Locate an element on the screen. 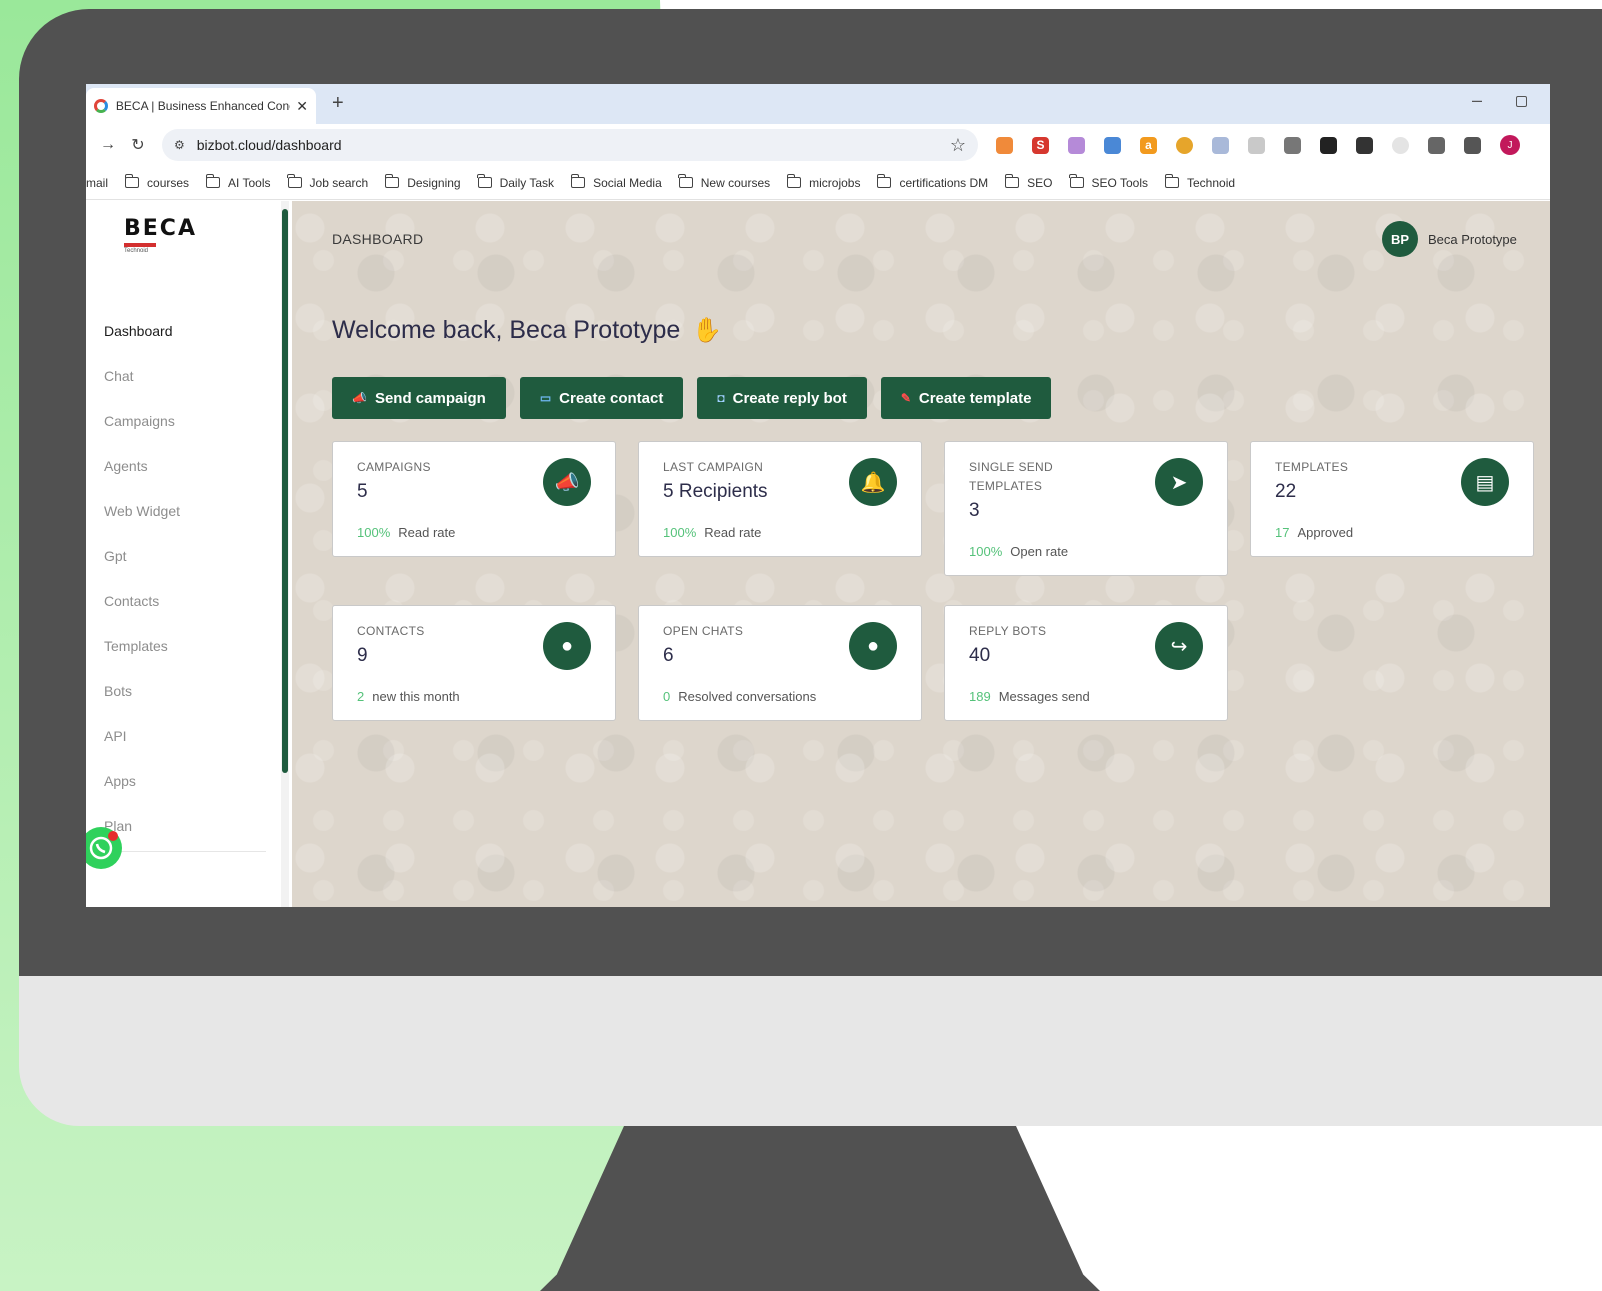 Image resolution: width=1602 pixels, height=1291 pixels. bookmark-item: New courses is located at coordinates (724, 182).